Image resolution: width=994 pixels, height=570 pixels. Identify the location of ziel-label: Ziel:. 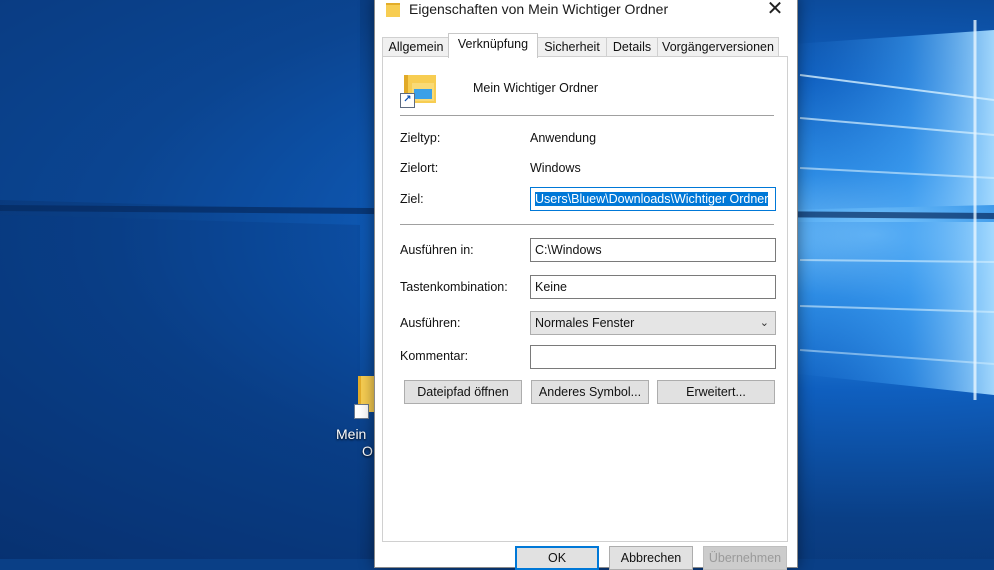
(412, 199).